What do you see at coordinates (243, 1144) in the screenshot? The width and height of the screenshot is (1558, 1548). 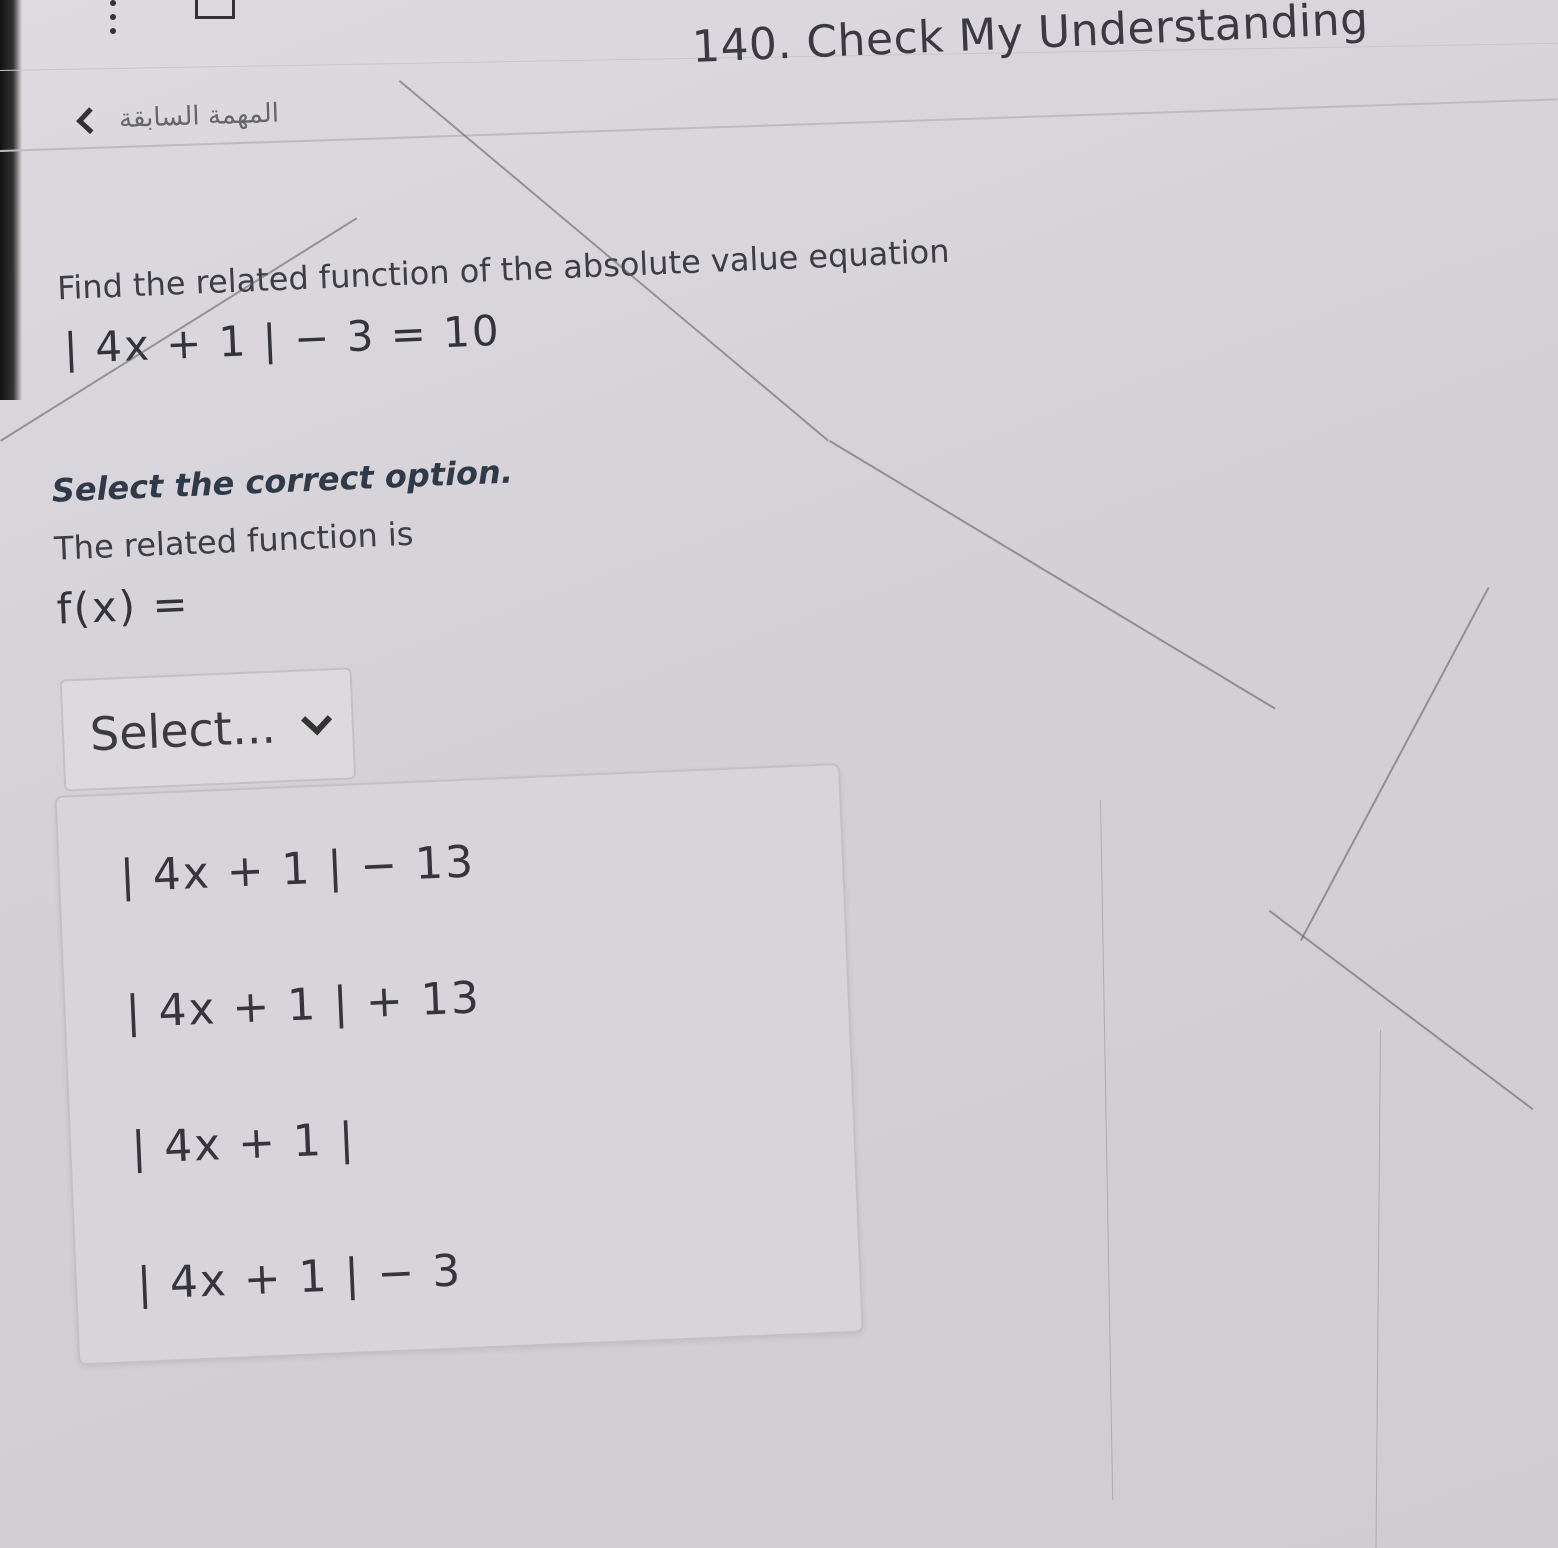 I see `option-item: | 4x + 1 |` at bounding box center [243, 1144].